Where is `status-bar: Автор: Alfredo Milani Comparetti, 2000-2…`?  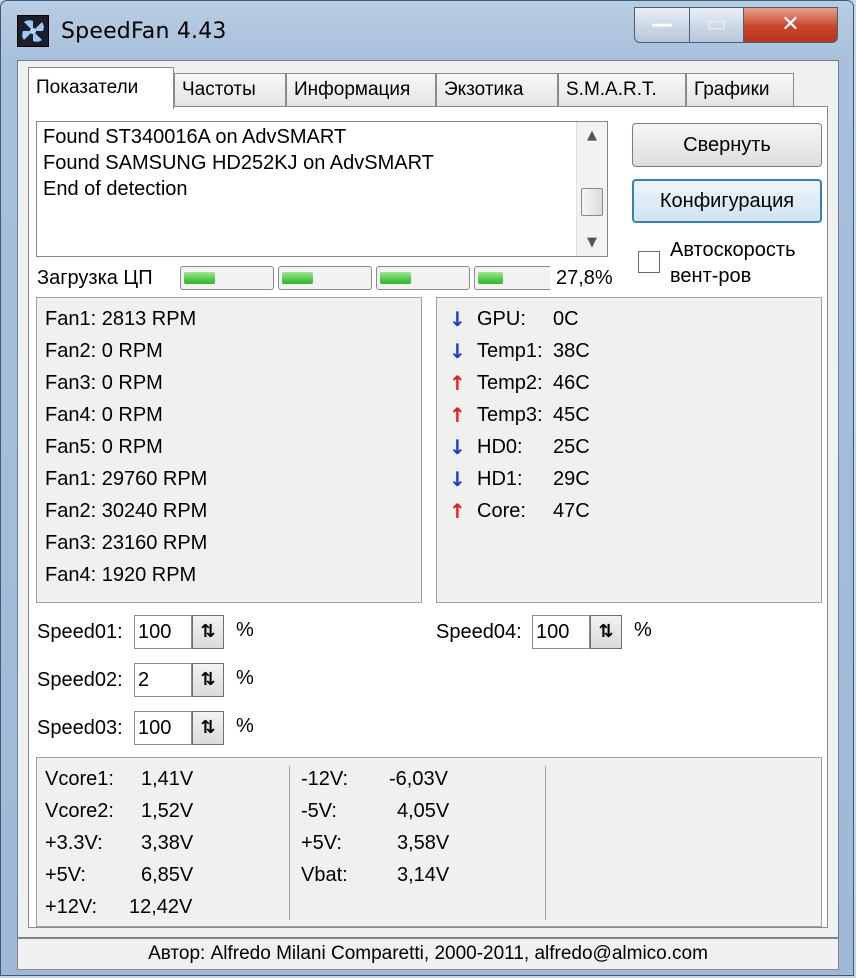
status-bar: Автор: Alfredo Milani Comparetti, 2000-2… is located at coordinates (428, 954).